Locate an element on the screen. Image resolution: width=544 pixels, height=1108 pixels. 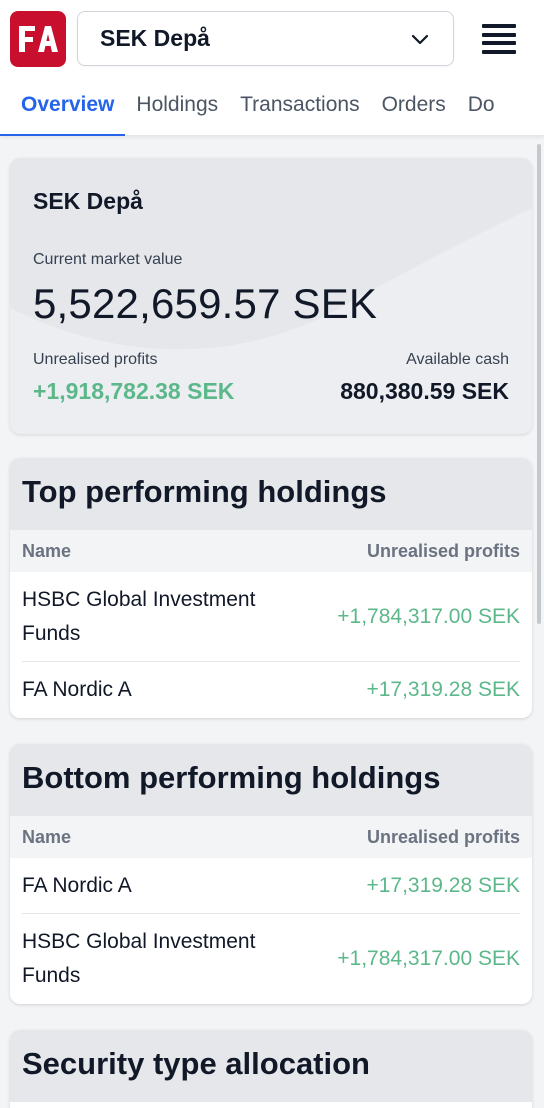
bottom-holdings-column-header: Name Unrealised profits is located at coordinates (271, 837).